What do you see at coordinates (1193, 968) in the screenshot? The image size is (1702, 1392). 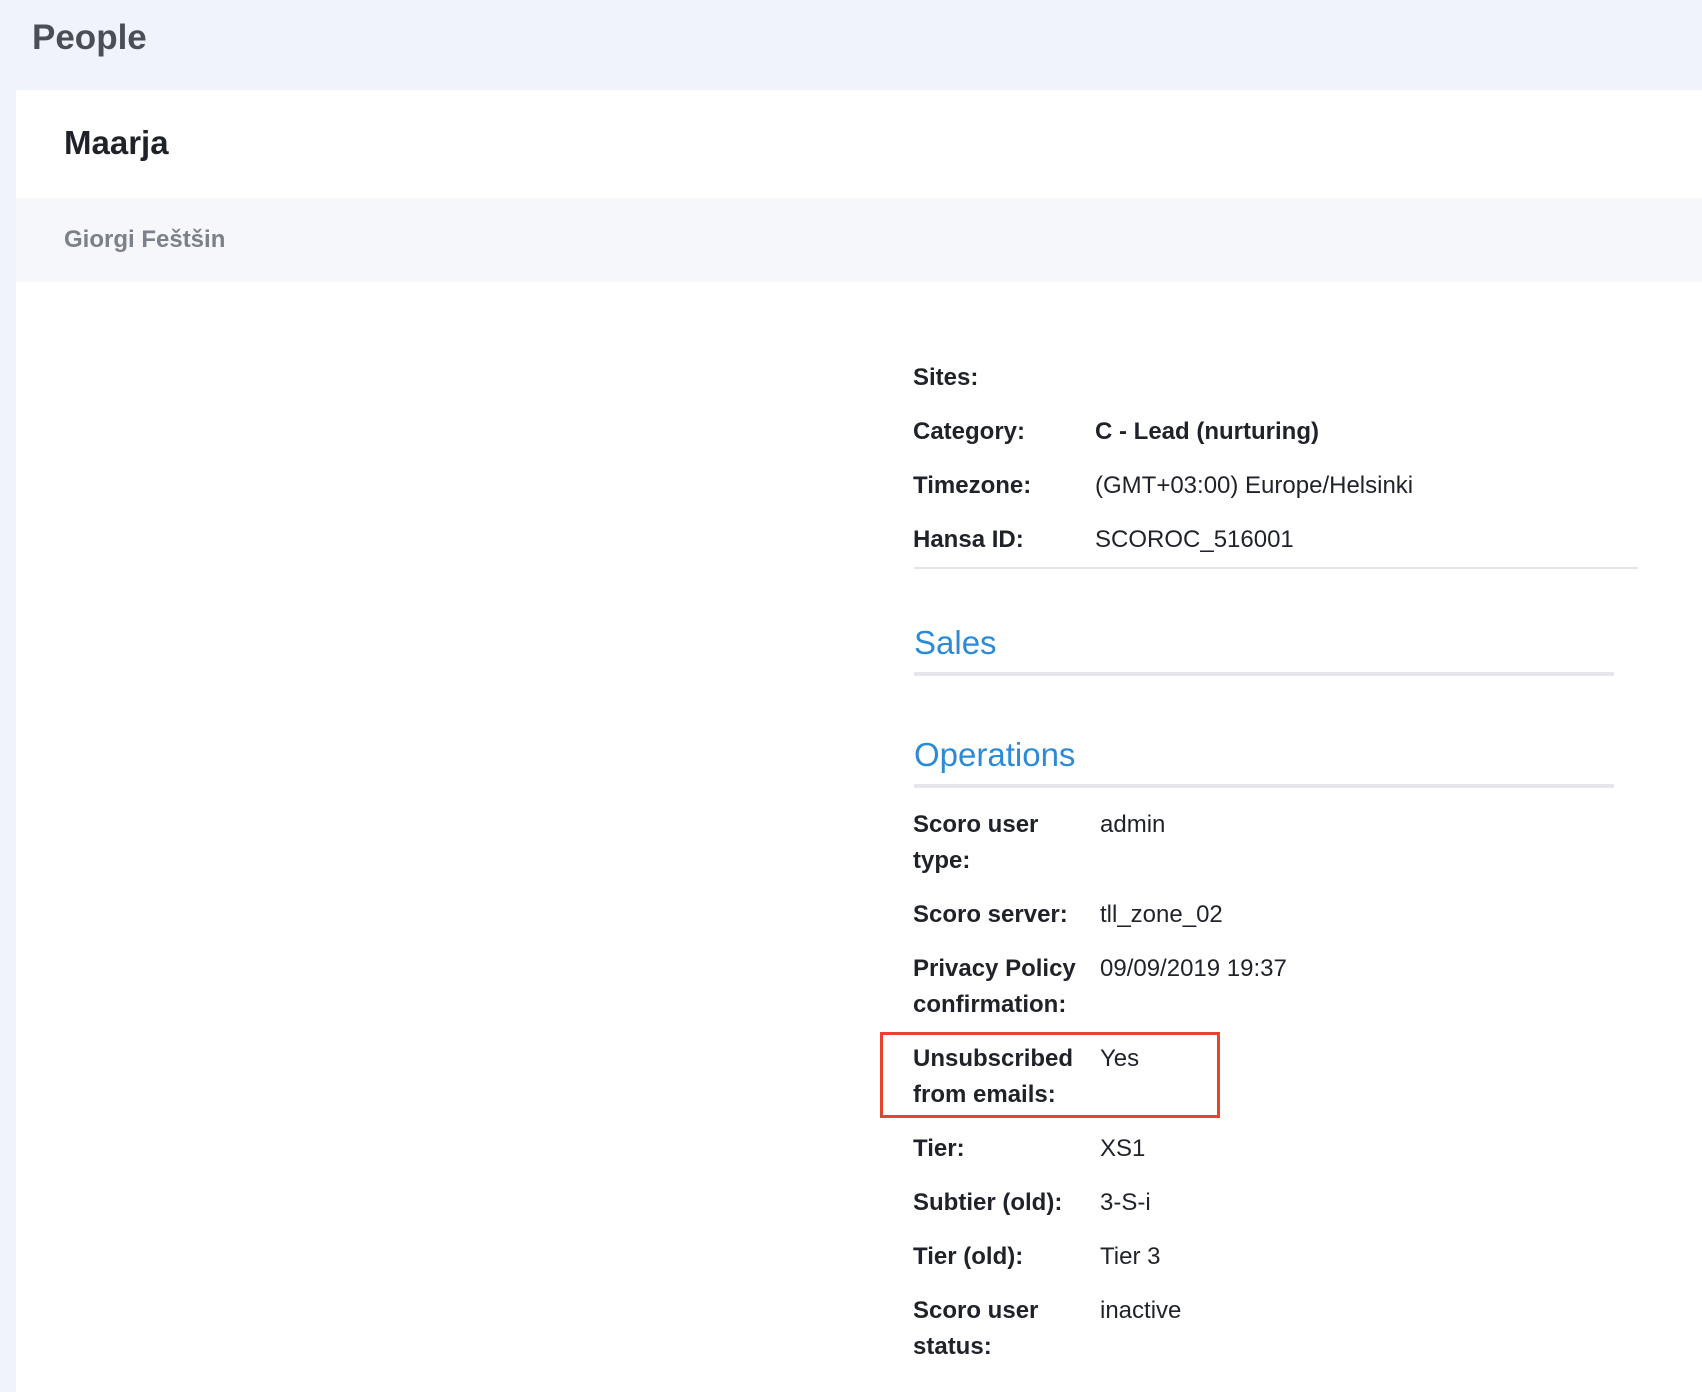 I see `detail-value: 09/09/2019 19:37` at bounding box center [1193, 968].